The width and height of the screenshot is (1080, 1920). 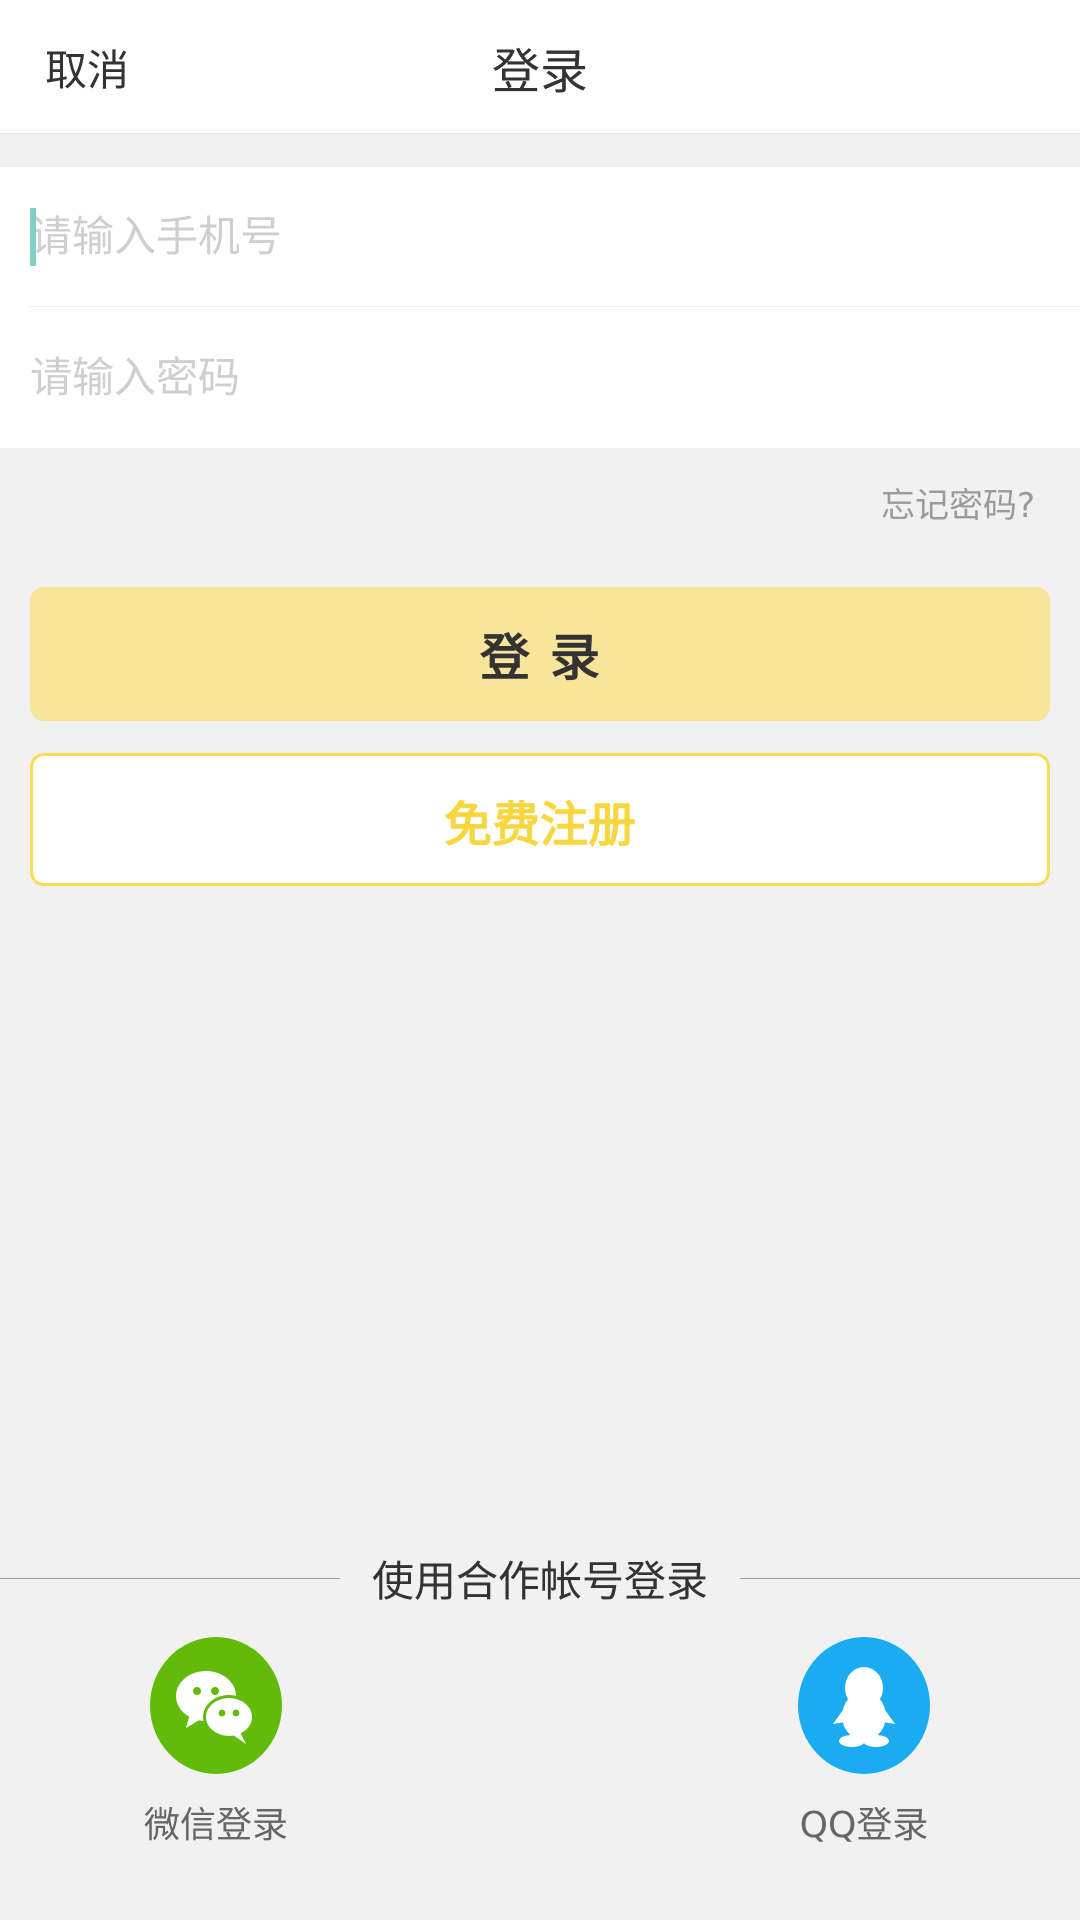 I want to click on wechat-login-label: 微信登录, so click(x=215, y=1825).